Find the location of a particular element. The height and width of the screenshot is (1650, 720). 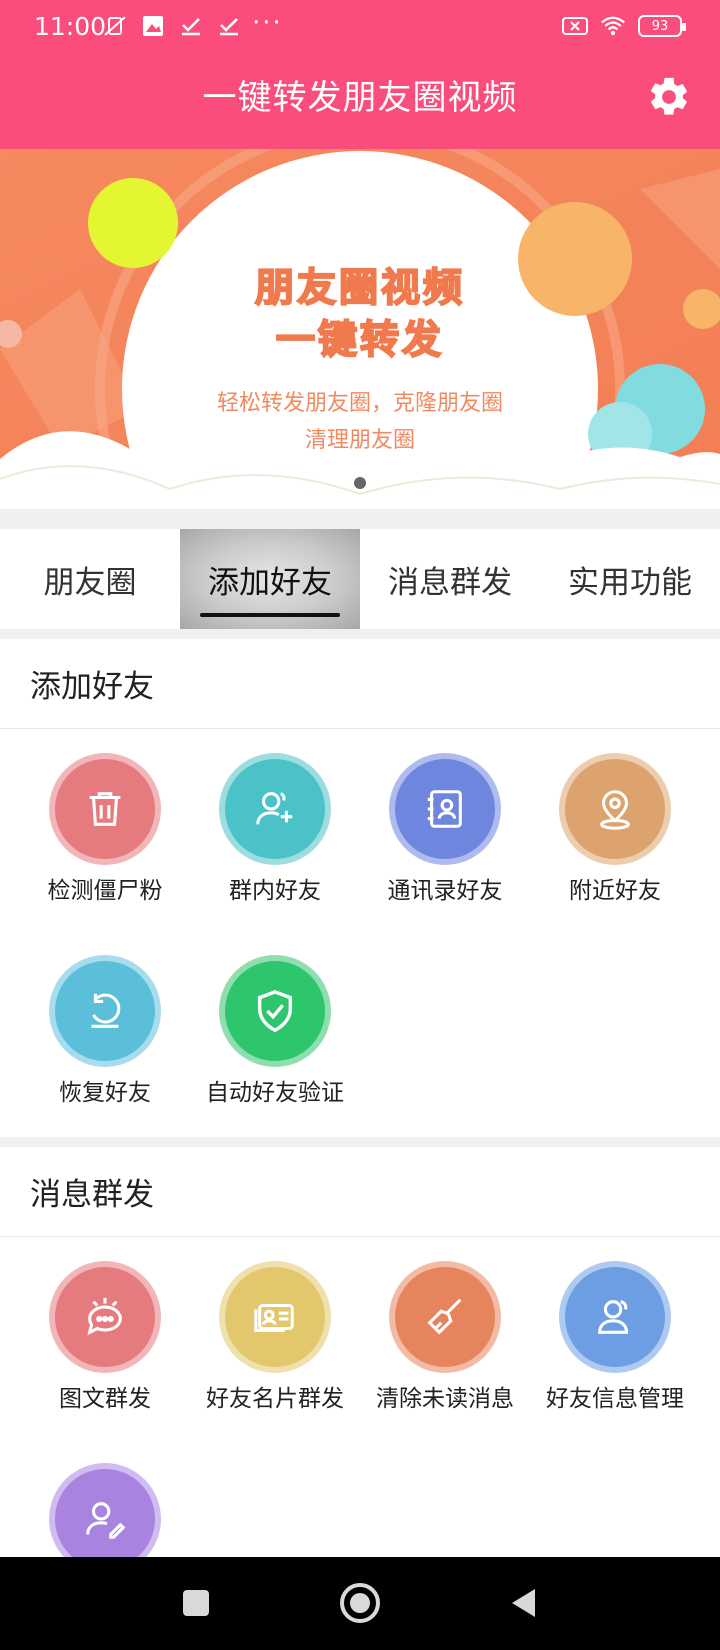

back-button is located at coordinates (524, 1603).